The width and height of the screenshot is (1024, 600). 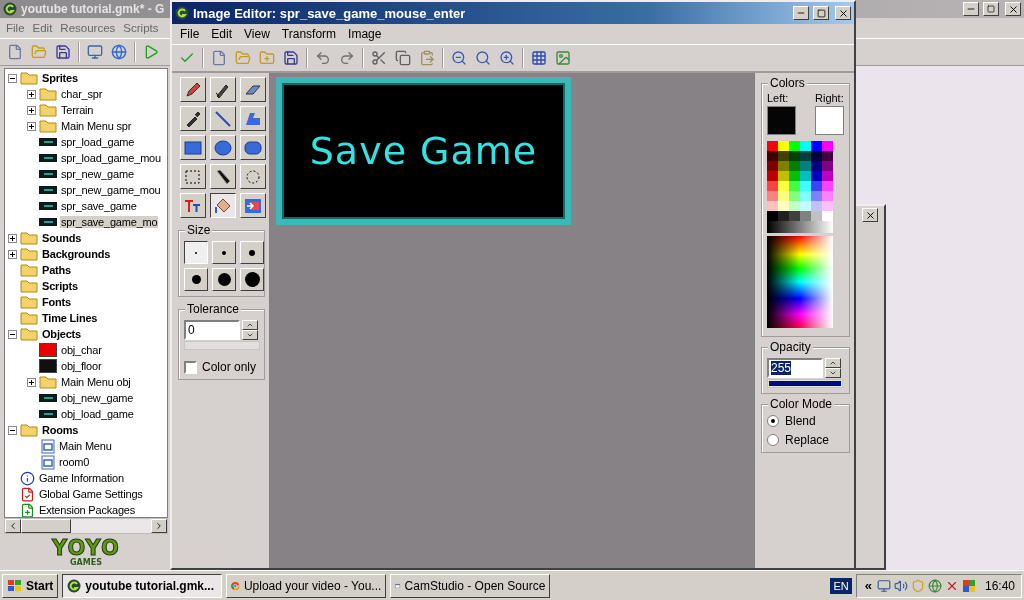 I want to click on scroll-left-button, so click(x=13, y=526).